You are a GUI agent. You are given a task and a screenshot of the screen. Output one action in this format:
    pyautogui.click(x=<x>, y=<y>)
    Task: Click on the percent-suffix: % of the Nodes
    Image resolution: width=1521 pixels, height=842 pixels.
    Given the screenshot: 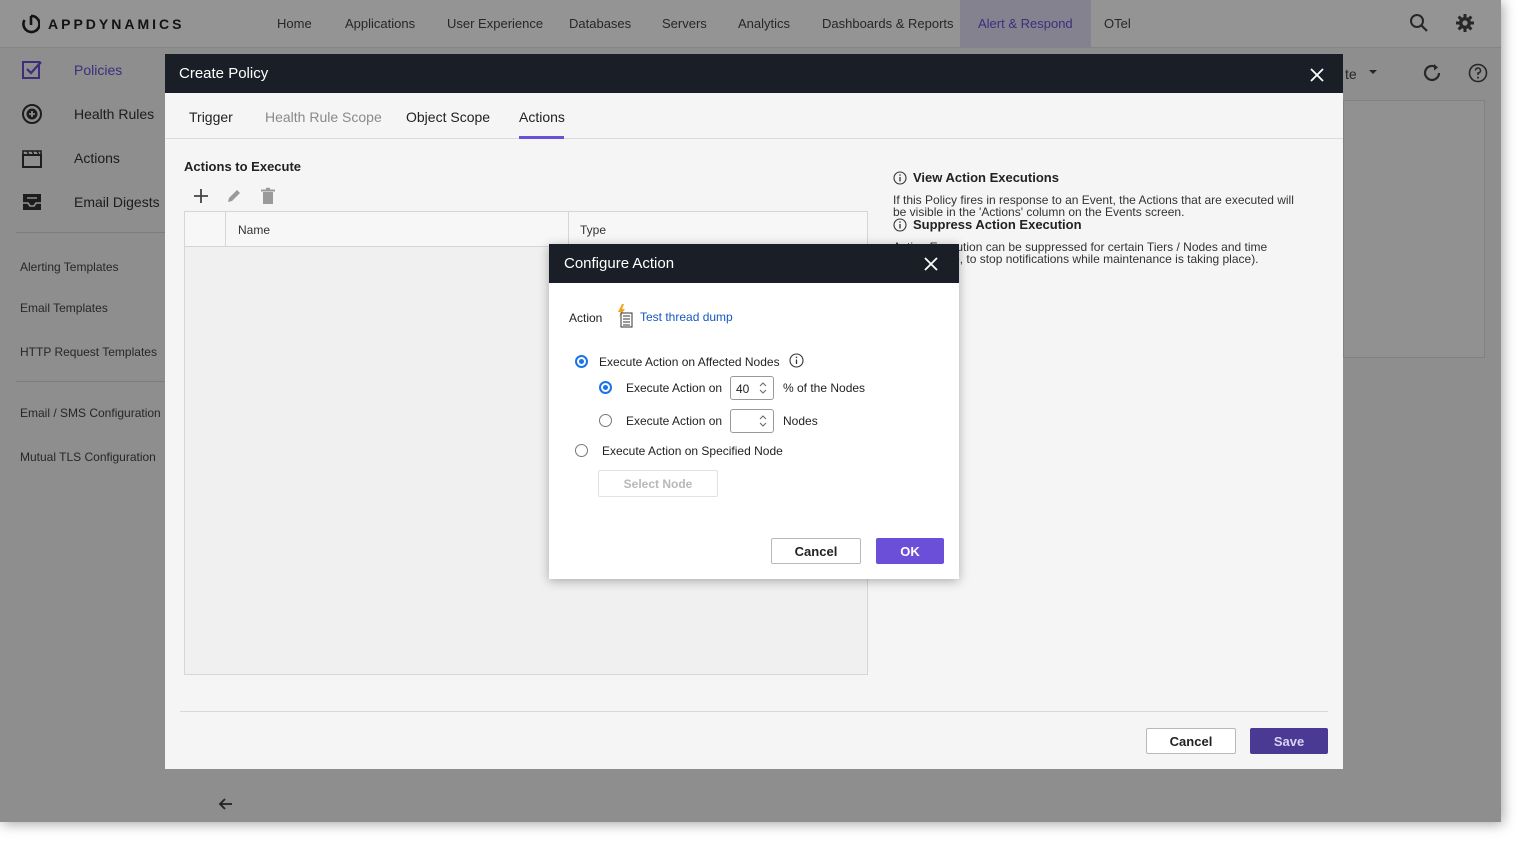 What is the action you would take?
    pyautogui.click(x=824, y=388)
    